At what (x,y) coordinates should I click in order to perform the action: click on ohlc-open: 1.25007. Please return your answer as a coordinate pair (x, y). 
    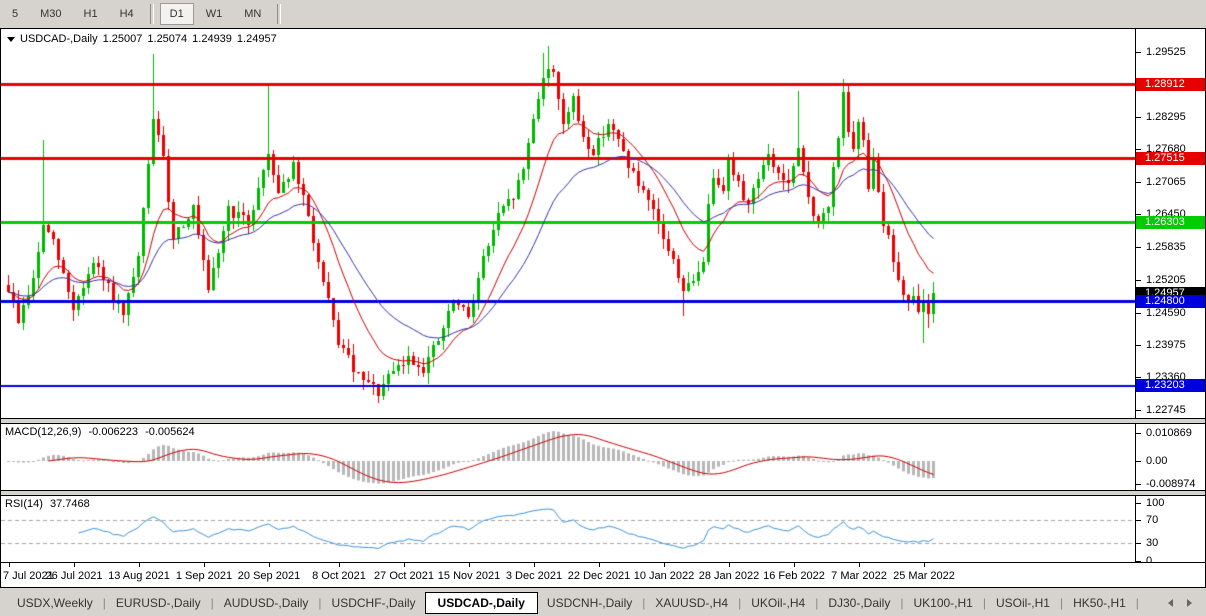
    Looking at the image, I should click on (122, 39).